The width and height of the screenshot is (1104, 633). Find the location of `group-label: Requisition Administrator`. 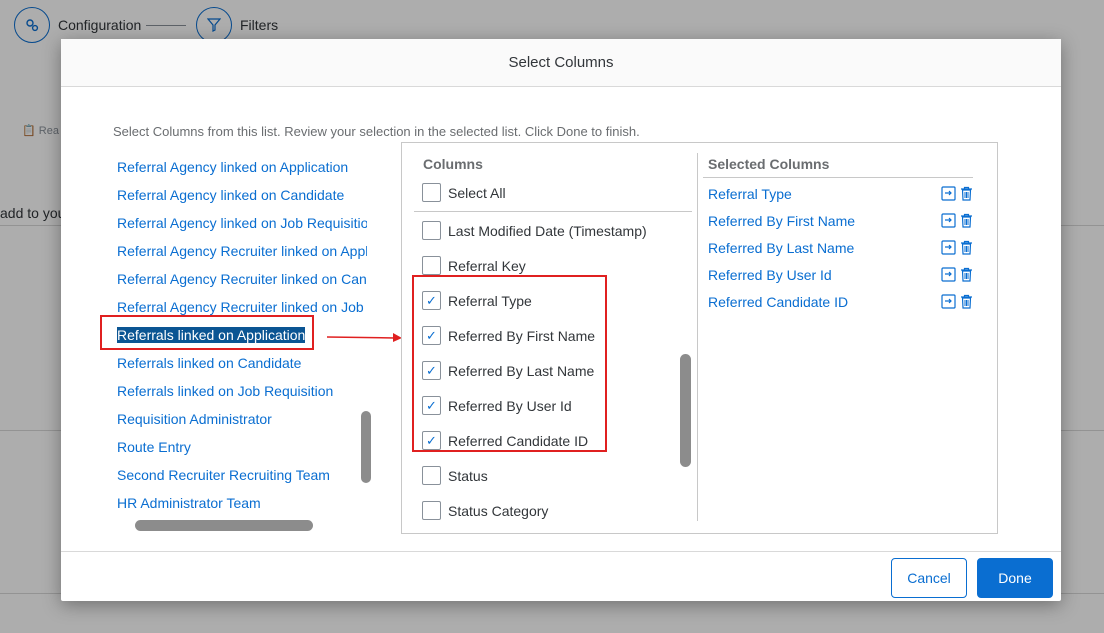

group-label: Requisition Administrator is located at coordinates (194, 419).